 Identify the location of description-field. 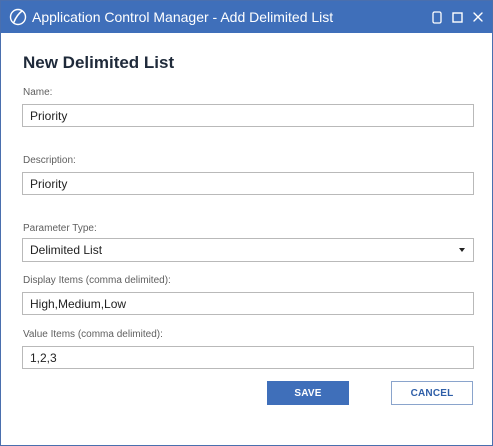
(248, 183).